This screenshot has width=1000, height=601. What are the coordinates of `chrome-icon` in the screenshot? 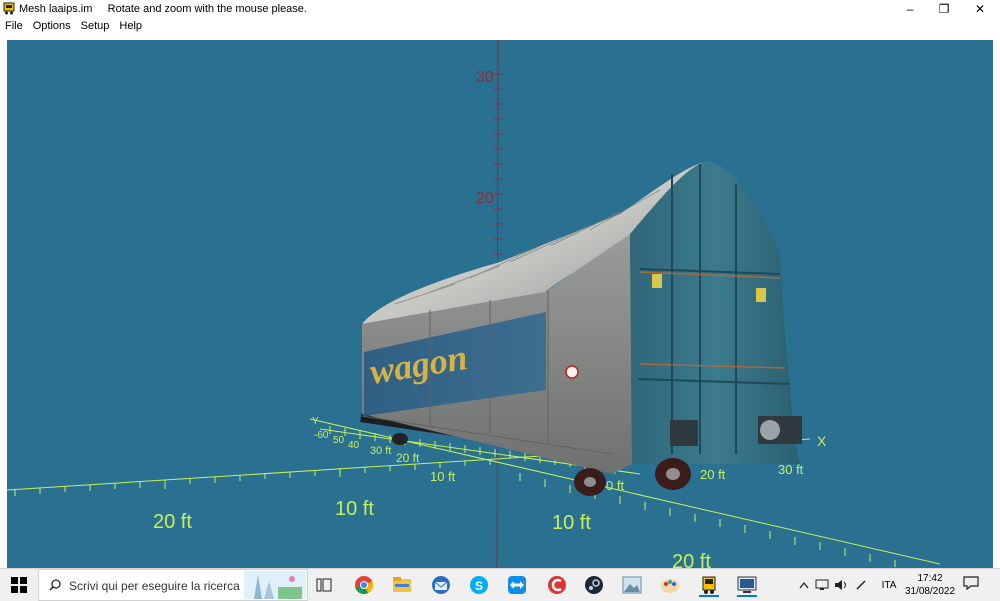 It's located at (364, 585).